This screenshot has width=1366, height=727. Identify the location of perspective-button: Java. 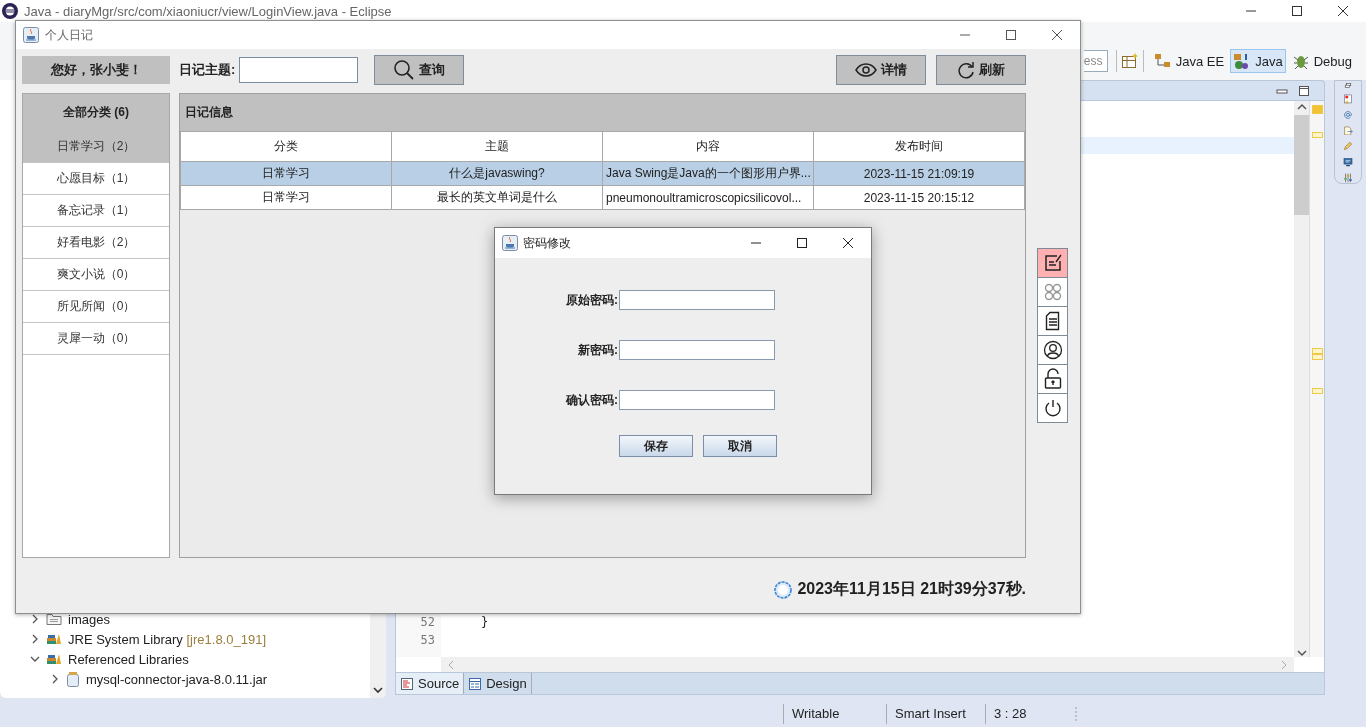
(1258, 61).